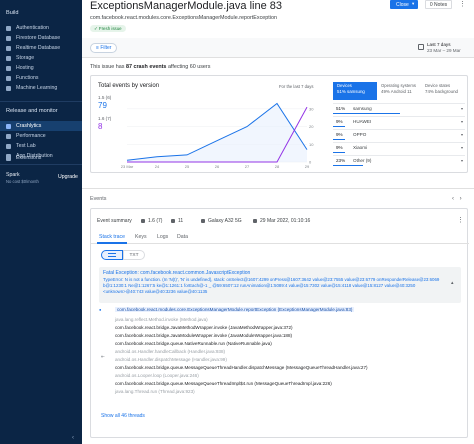  I want to click on device-name: OPPO, so click(360, 134).